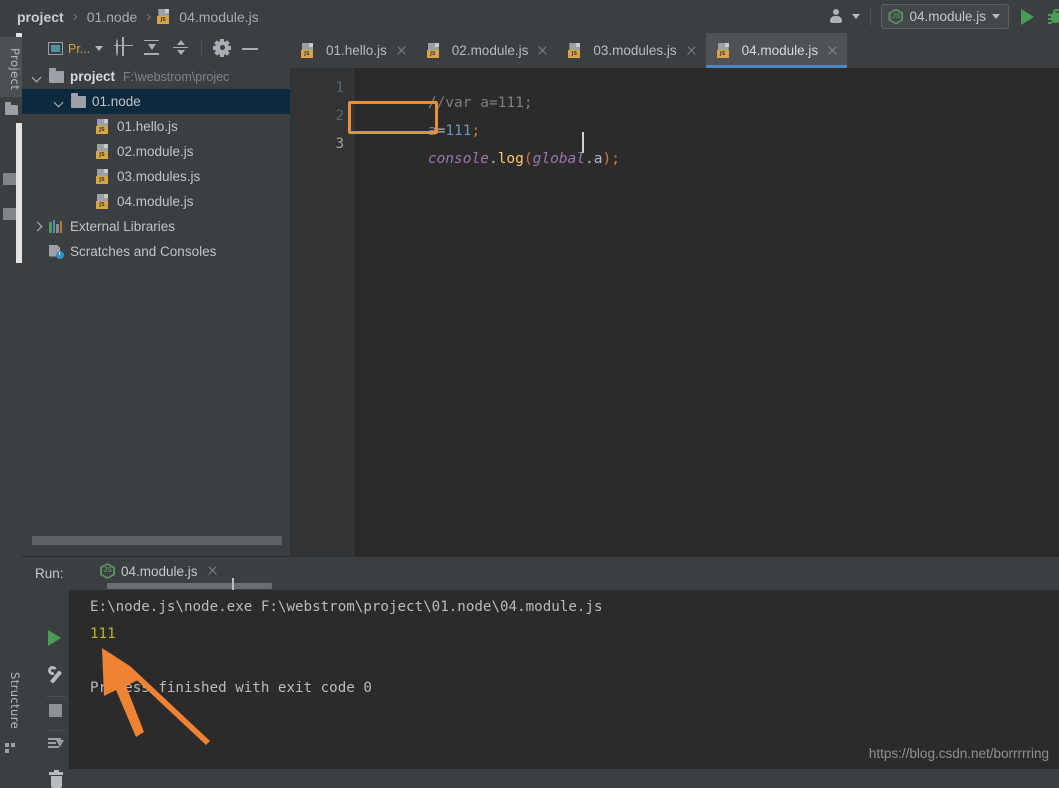 The width and height of the screenshot is (1059, 788). I want to click on tree-item-path: F:\webstrom\projec, so click(176, 76).